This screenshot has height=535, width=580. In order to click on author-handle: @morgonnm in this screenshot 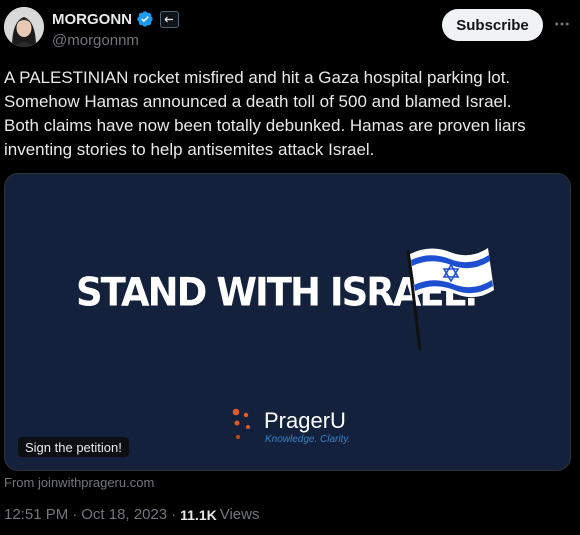, I will do `click(95, 40)`.